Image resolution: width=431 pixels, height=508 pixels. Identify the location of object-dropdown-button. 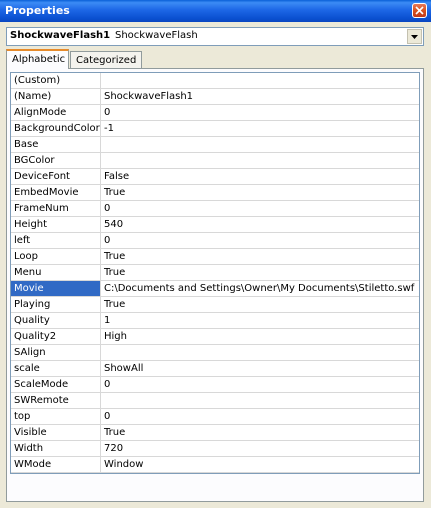
(414, 36).